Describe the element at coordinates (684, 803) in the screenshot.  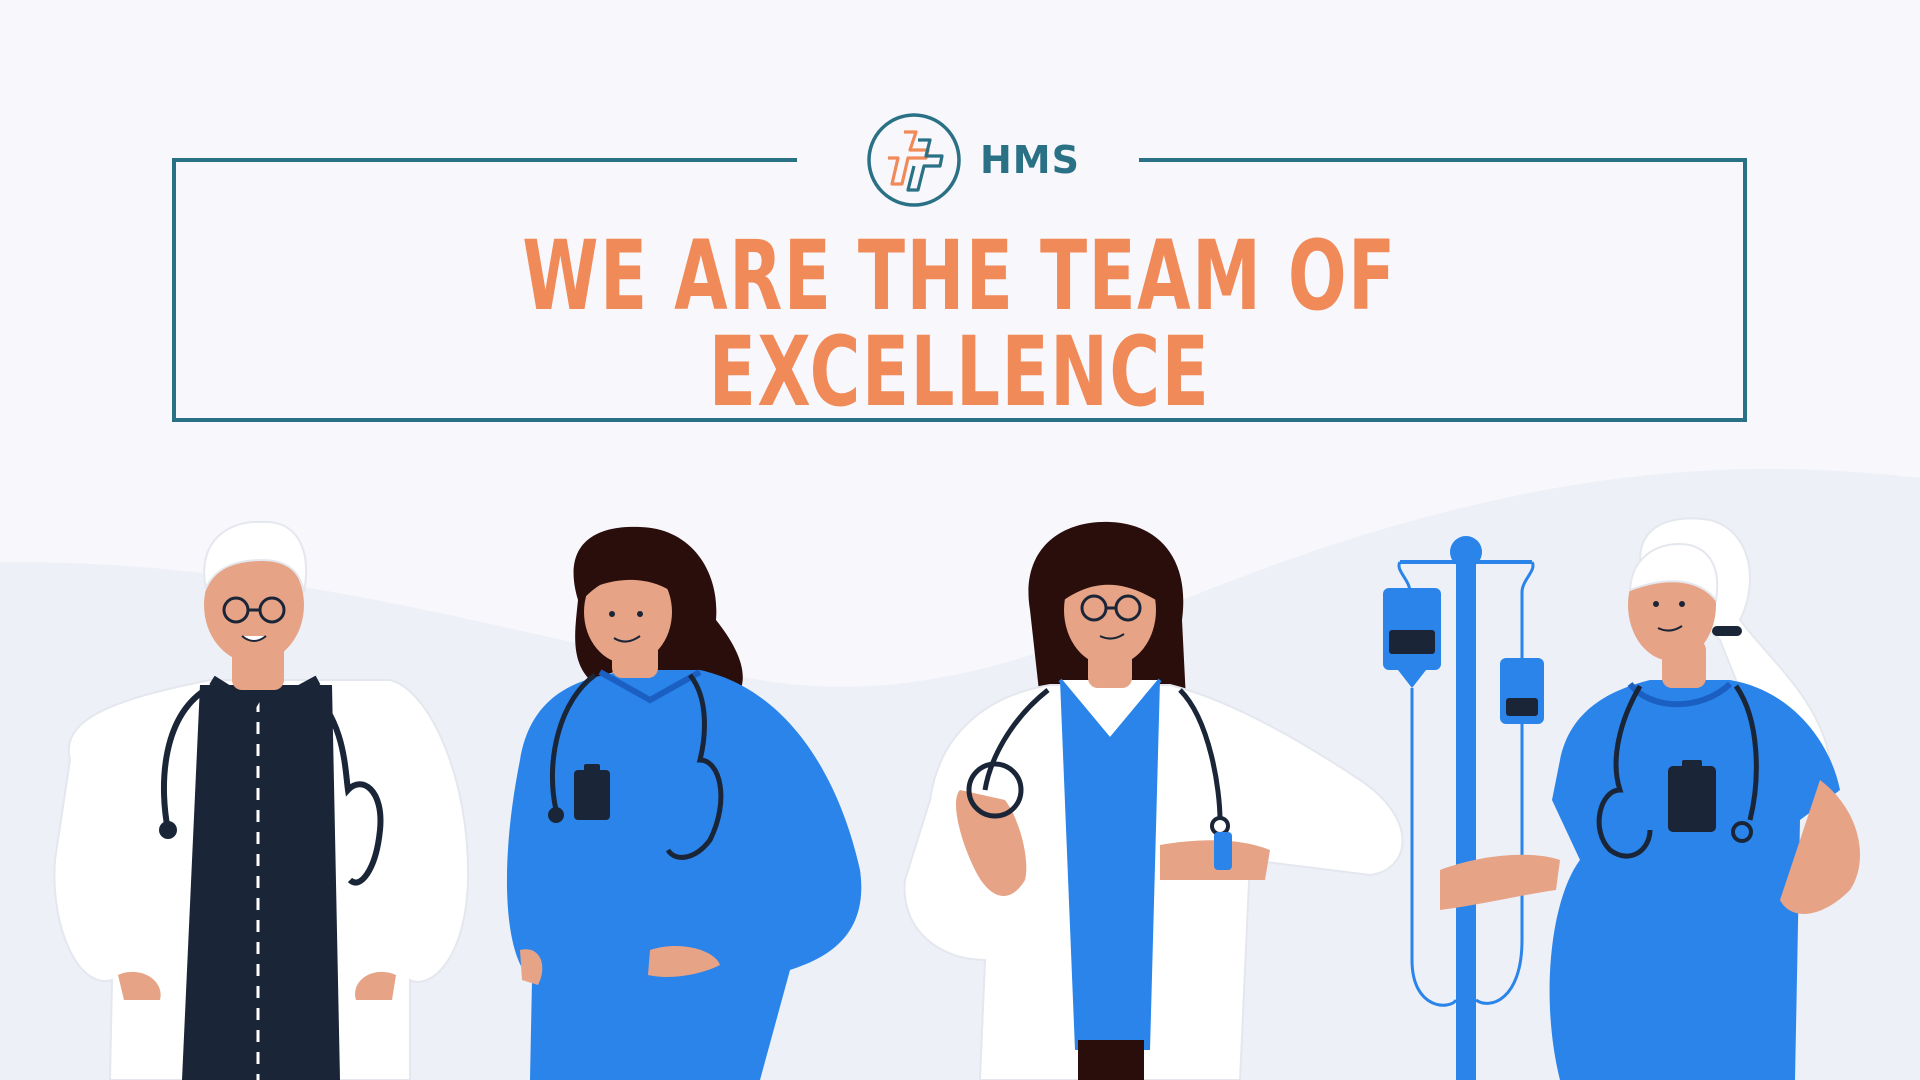
I see `nurse-woman-figure` at that location.